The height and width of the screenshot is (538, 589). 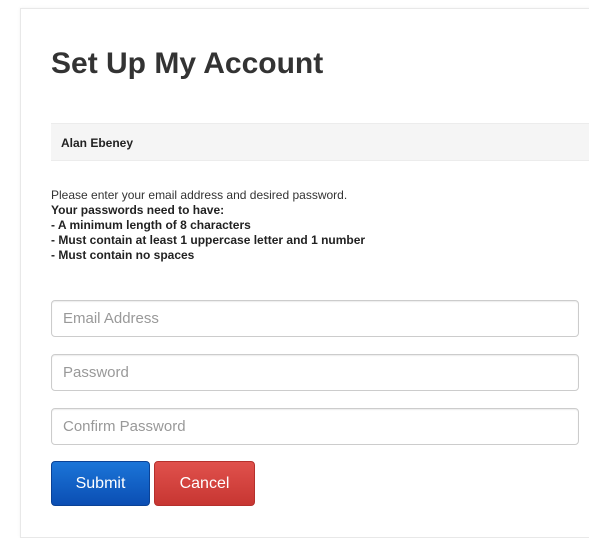 I want to click on password-field, so click(x=315, y=372).